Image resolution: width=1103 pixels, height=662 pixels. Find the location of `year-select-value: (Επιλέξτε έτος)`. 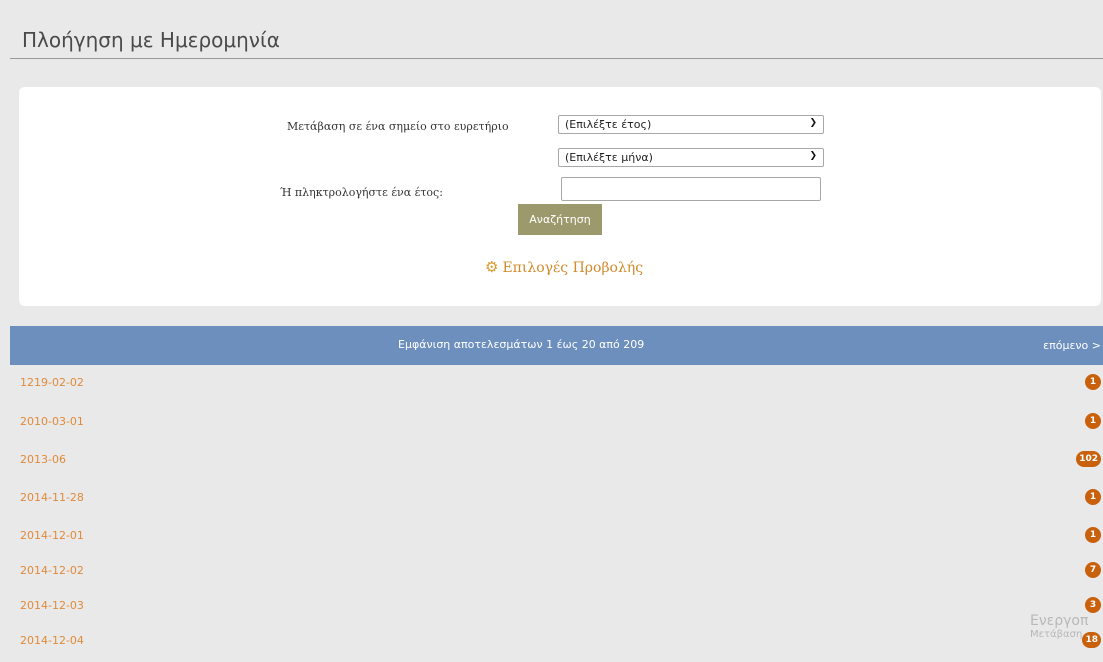

year-select-value: (Επιλέξτε έτος) is located at coordinates (608, 124).